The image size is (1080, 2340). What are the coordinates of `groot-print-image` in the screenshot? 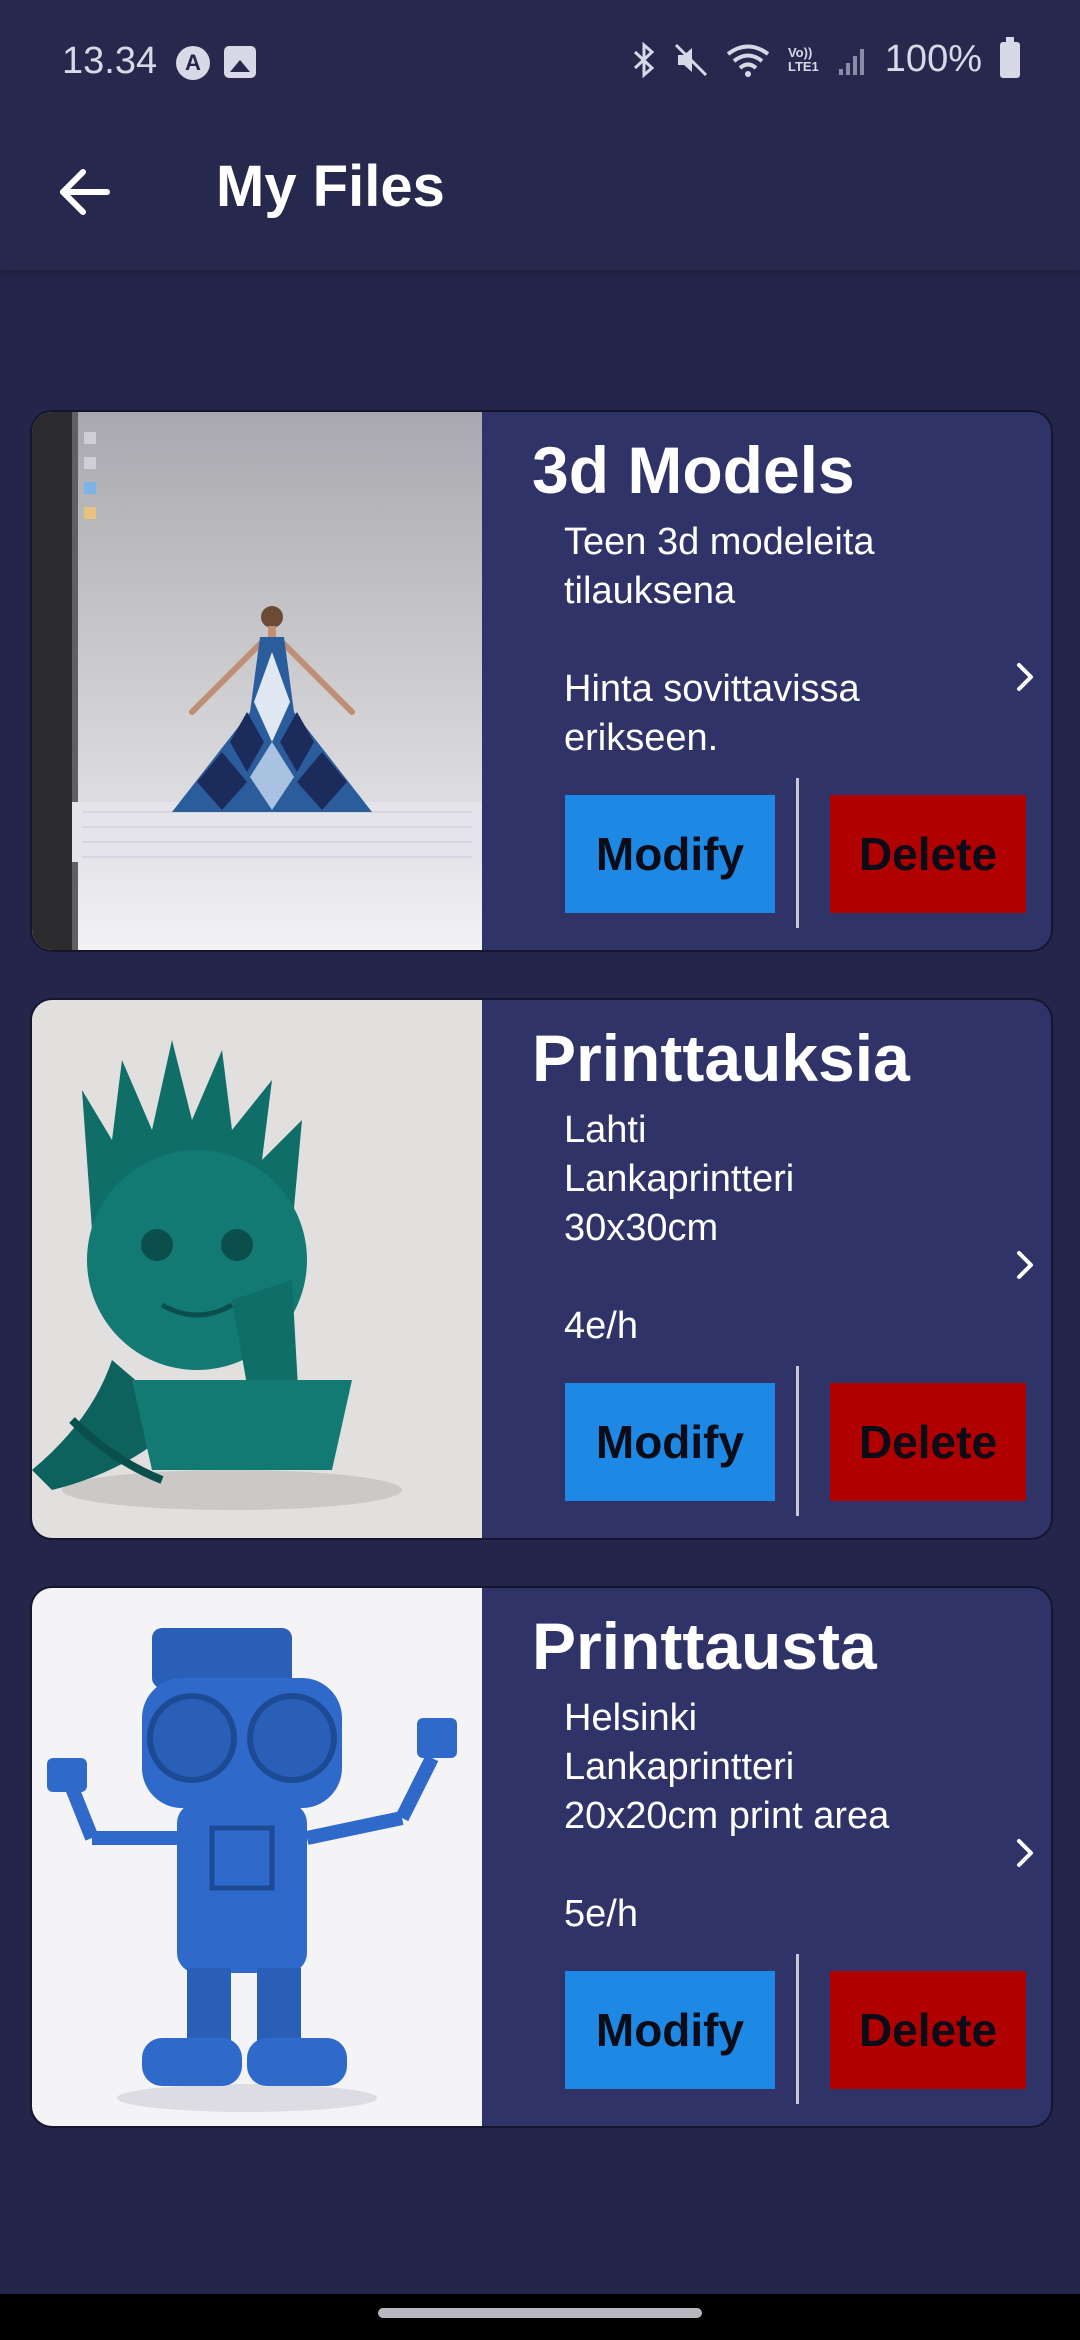 It's located at (257, 1269).